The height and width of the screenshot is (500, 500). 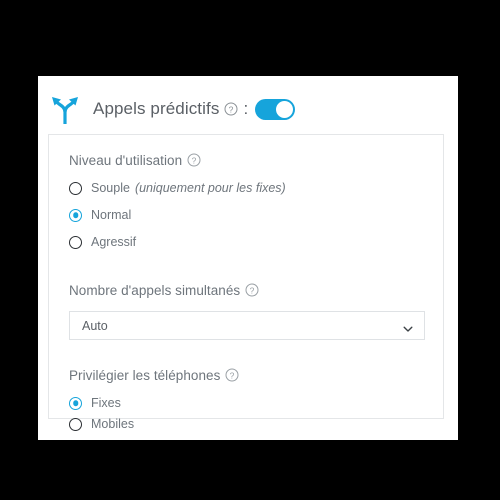 I want to click on field-label-niveau-utilisation: Niveau d'utilisation?, so click(x=246, y=160).